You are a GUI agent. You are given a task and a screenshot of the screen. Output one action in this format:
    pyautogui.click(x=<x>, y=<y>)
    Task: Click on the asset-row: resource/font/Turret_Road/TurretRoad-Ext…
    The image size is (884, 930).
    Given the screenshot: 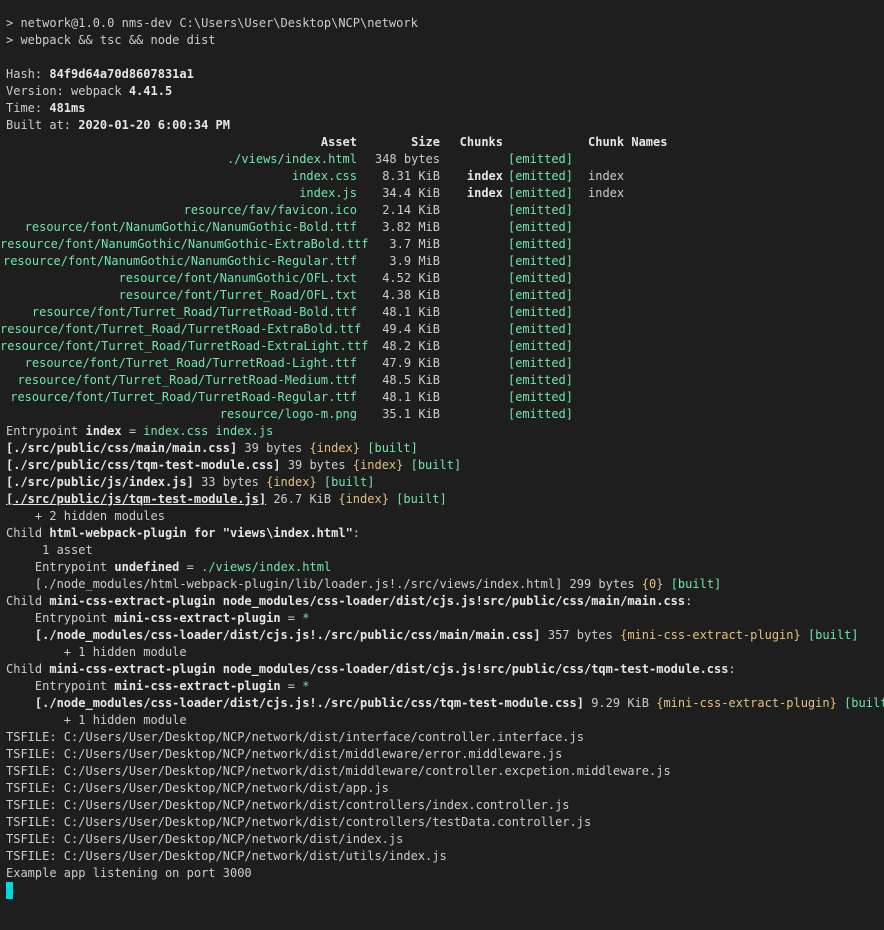 What is the action you would take?
    pyautogui.click(x=442, y=329)
    